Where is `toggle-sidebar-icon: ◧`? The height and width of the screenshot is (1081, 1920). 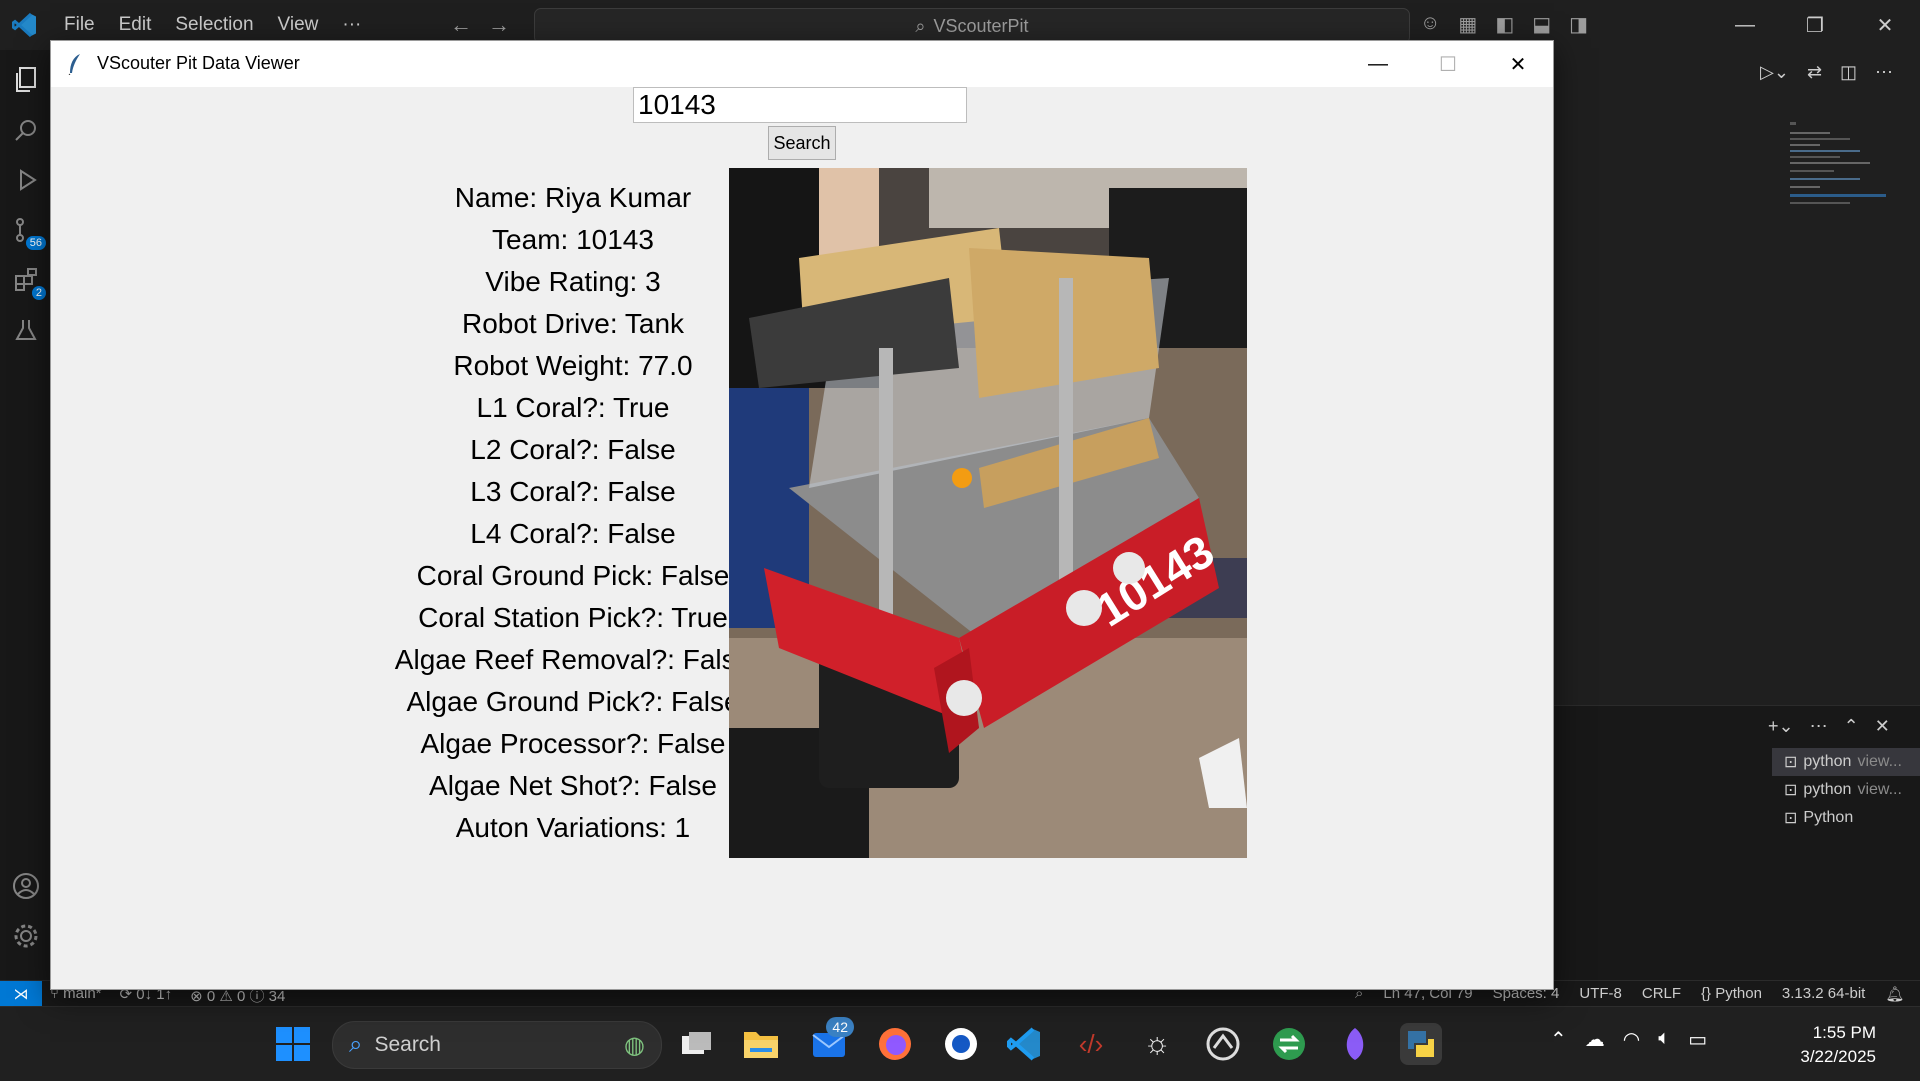
toggle-sidebar-icon: ◧ is located at coordinates (1504, 24).